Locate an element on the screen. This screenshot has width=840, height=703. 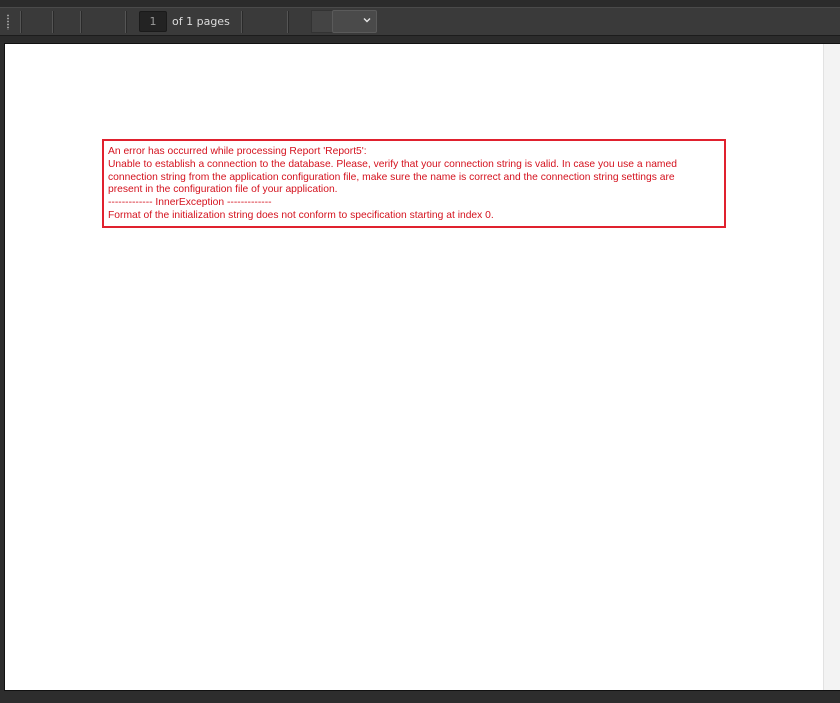
next-page-button is located at coordinates (265, 22).